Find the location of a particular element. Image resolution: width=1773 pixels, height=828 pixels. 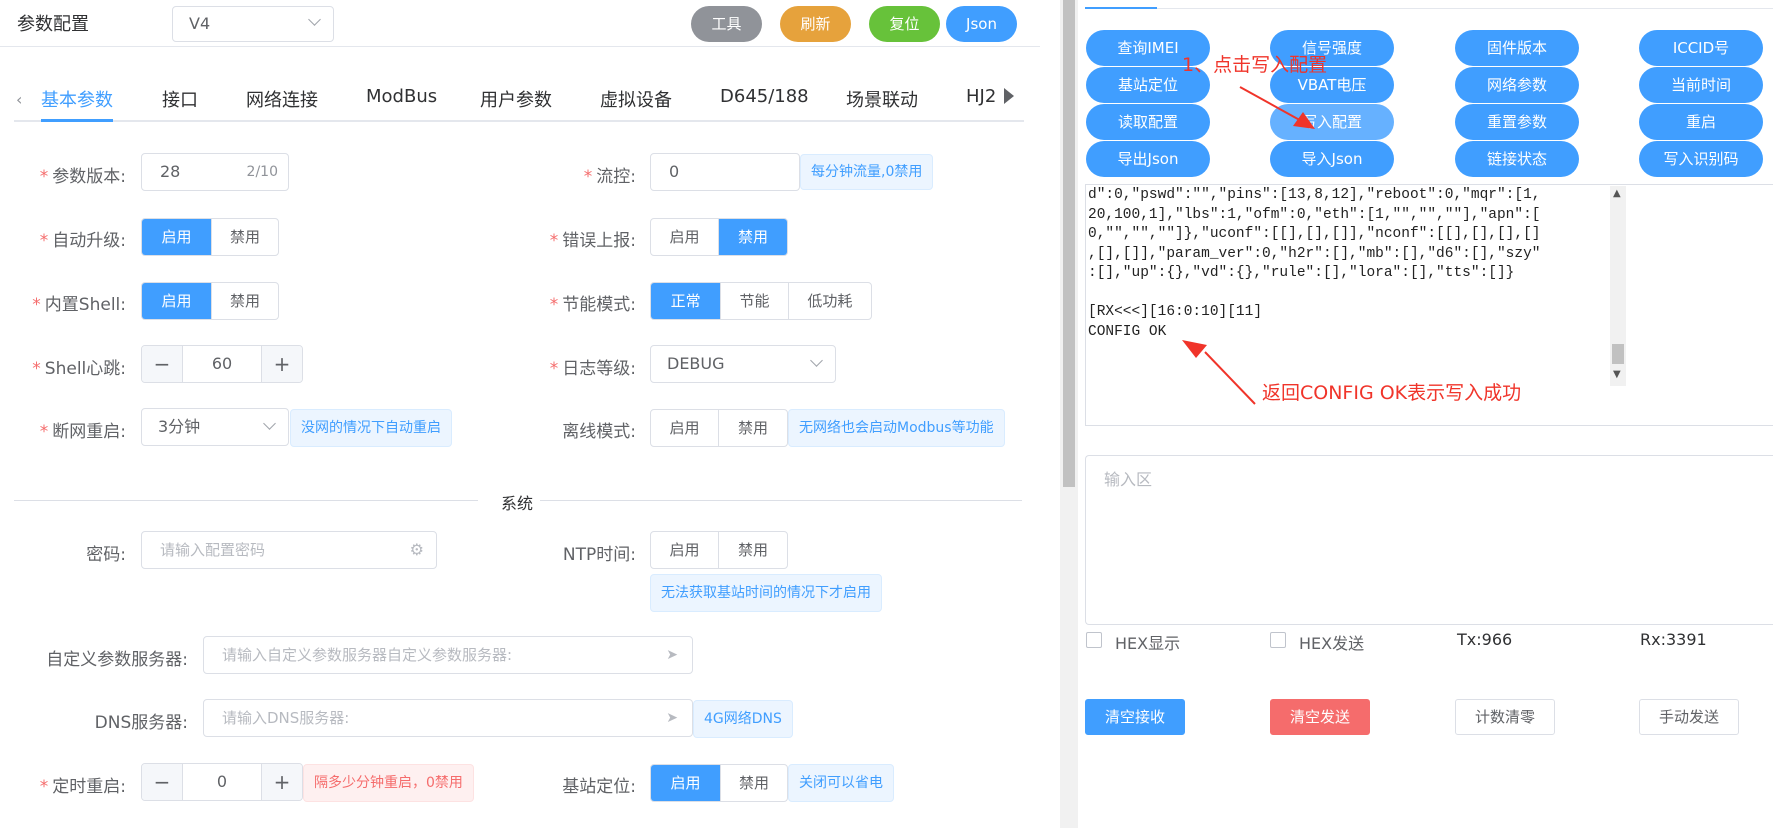

reset-button: 复位 is located at coordinates (904, 24).